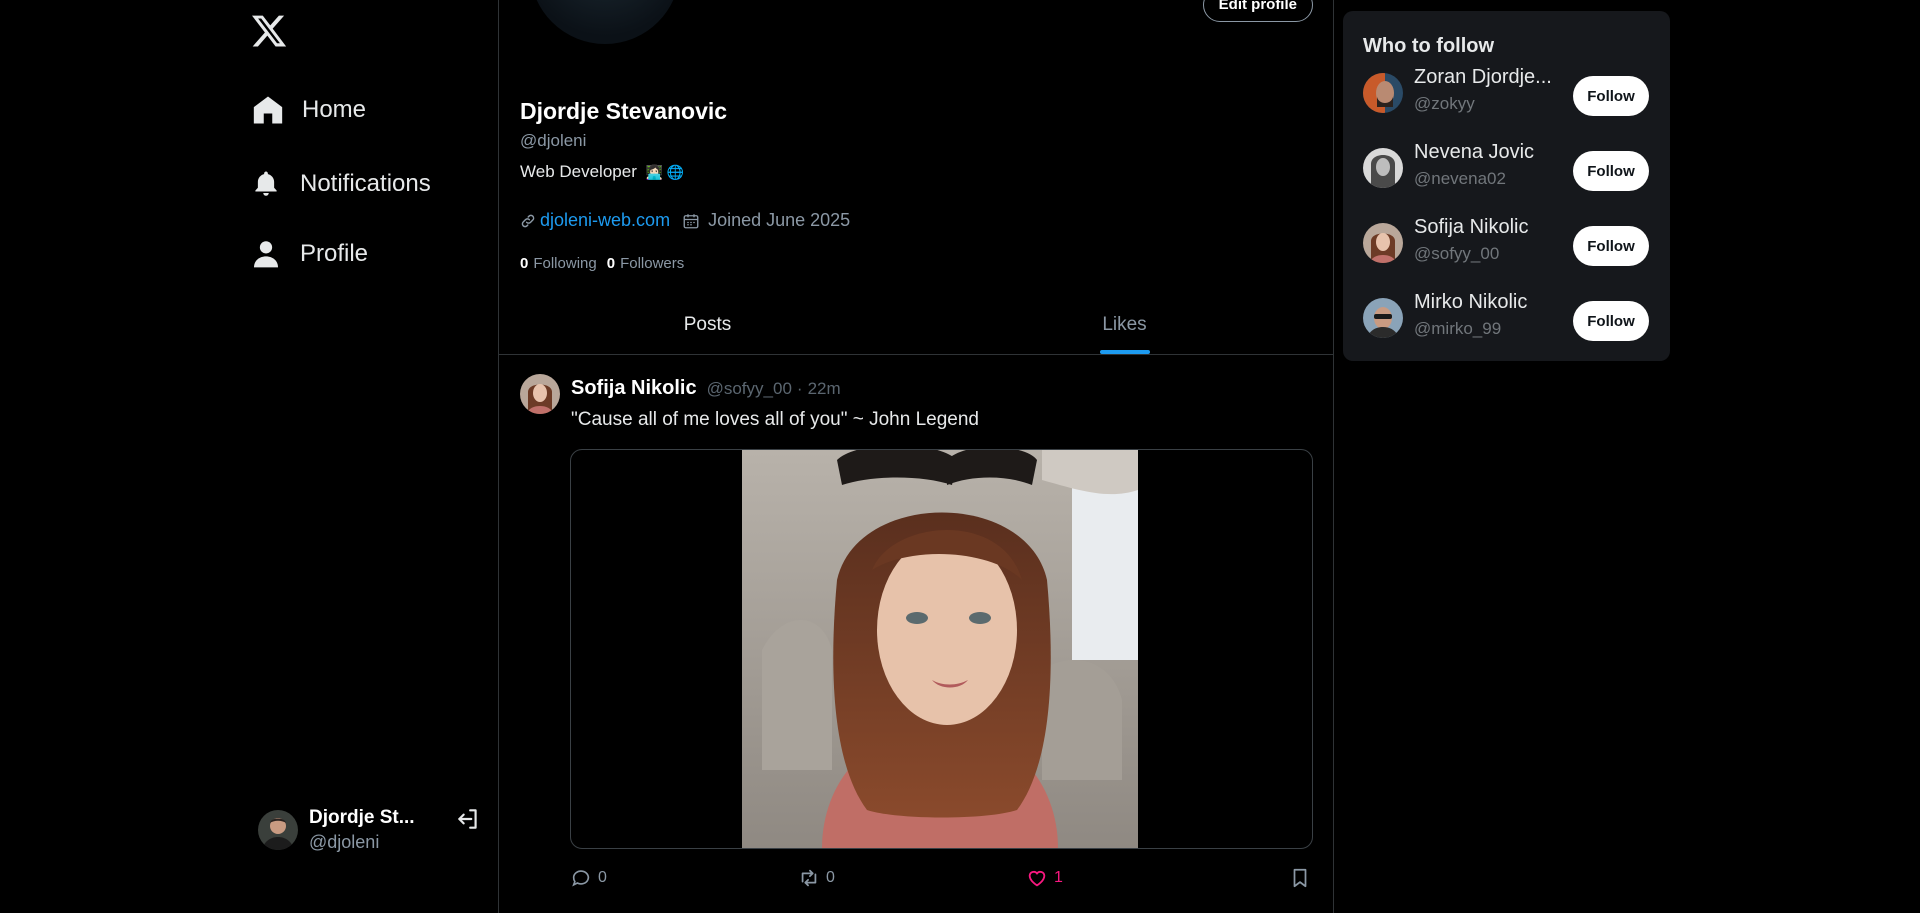  I want to click on post-photo, so click(940, 649).